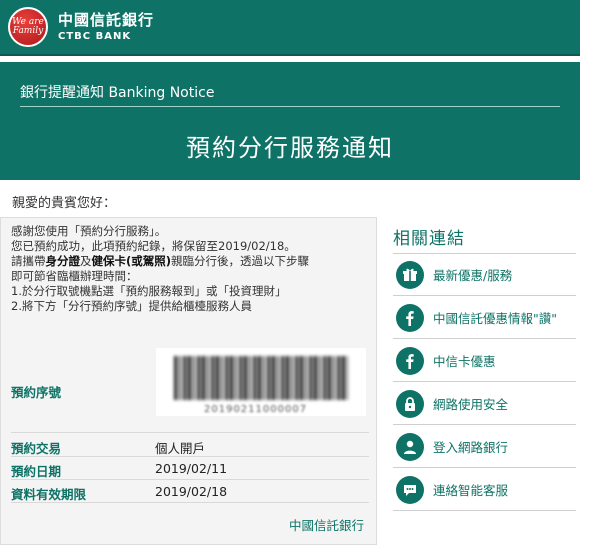 Image resolution: width=600 pixels, height=549 pixels. I want to click on message-line: 2.將下方「分行預約序號」提供給櫃檯服務人員, so click(131, 306).